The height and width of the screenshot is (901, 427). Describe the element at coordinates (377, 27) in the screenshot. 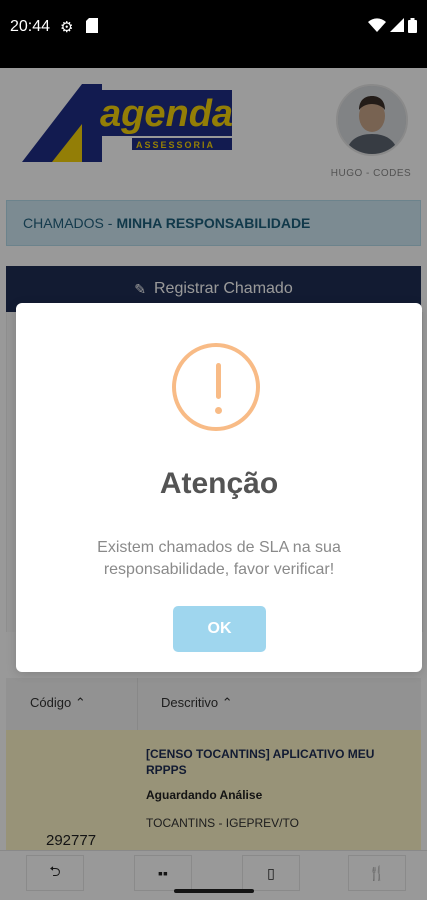

I see `wifi-icon` at that location.